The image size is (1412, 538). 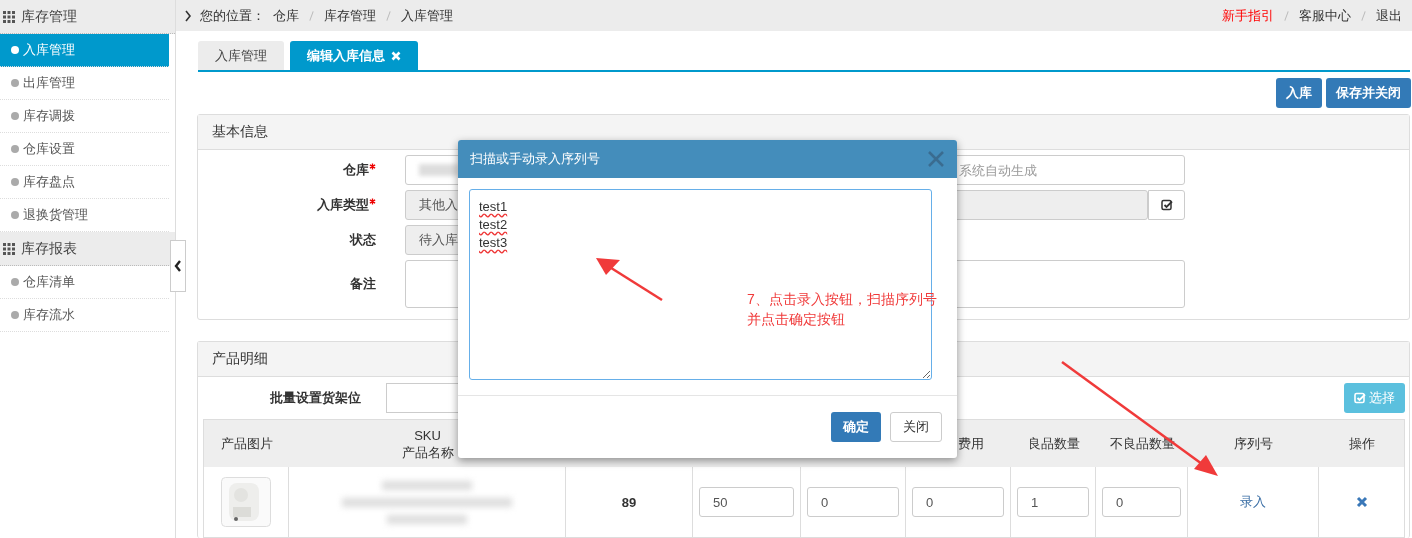 I want to click on chevron-left-icon, so click(x=178, y=266).